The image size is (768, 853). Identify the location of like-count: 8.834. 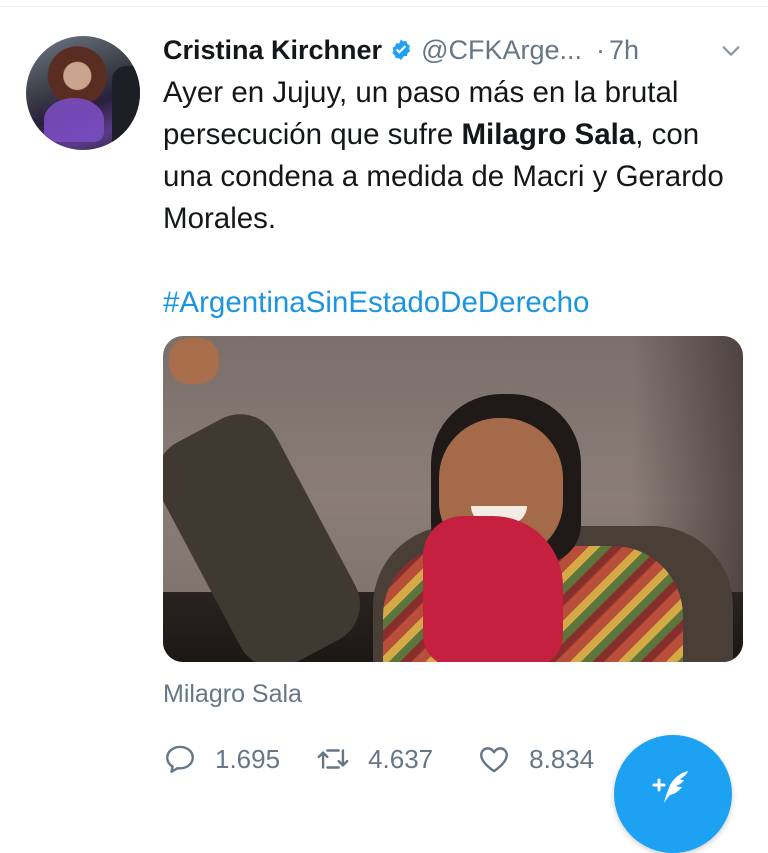
(562, 758).